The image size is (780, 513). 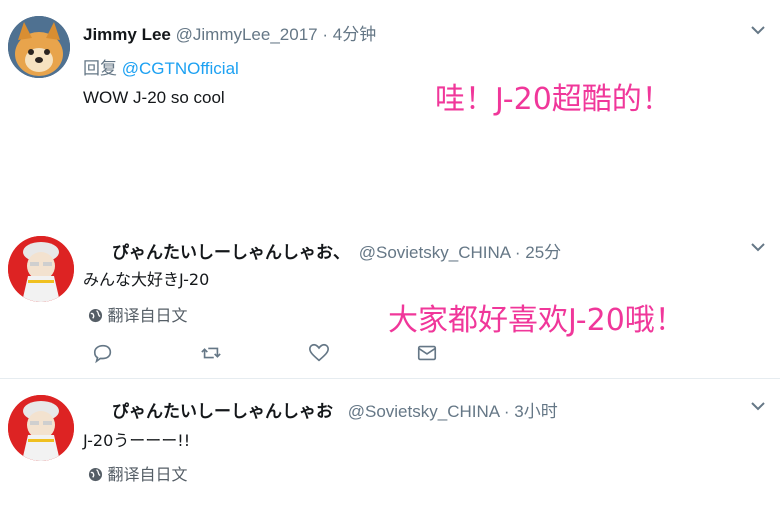 I want to click on display-name: ぴゃんたいしーしゃんしゃお, so click(x=222, y=412).